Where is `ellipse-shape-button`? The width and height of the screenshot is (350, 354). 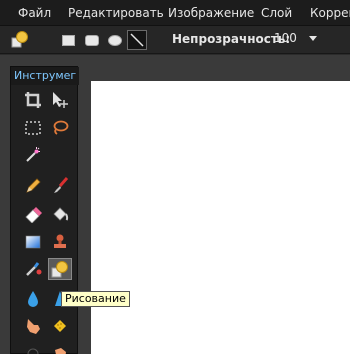 ellipse-shape-button is located at coordinates (115, 40).